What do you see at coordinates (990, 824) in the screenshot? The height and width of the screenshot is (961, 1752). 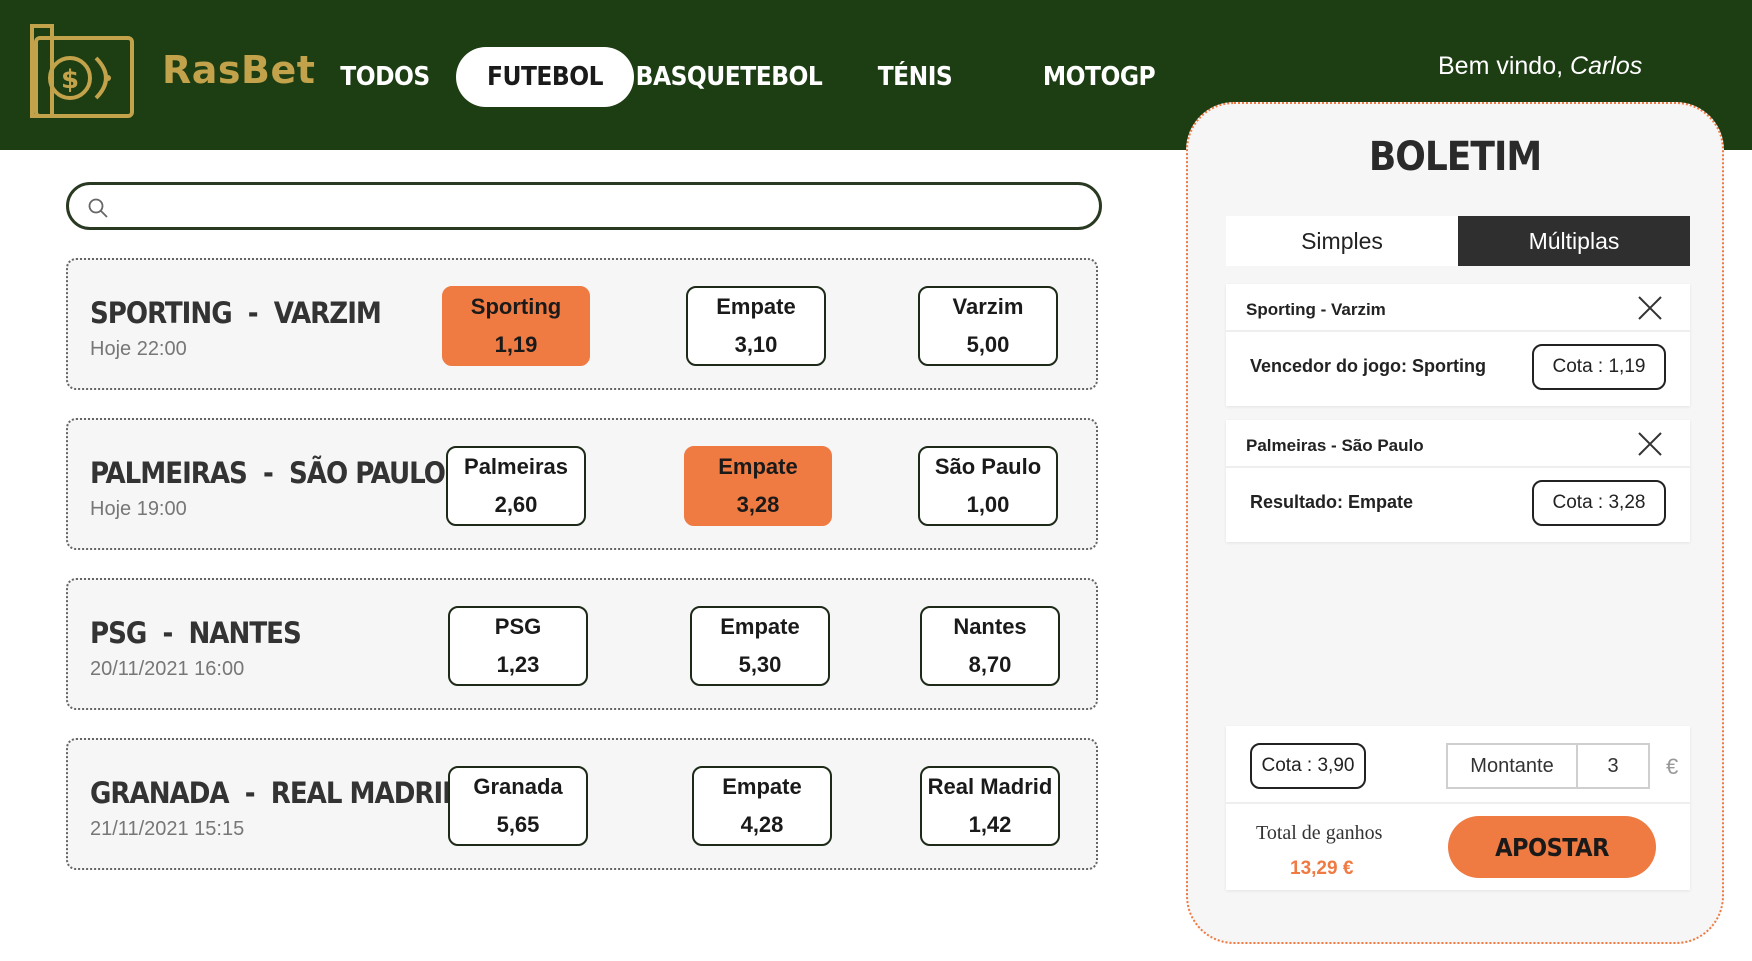 I see `odd-value: 1,42` at bounding box center [990, 824].